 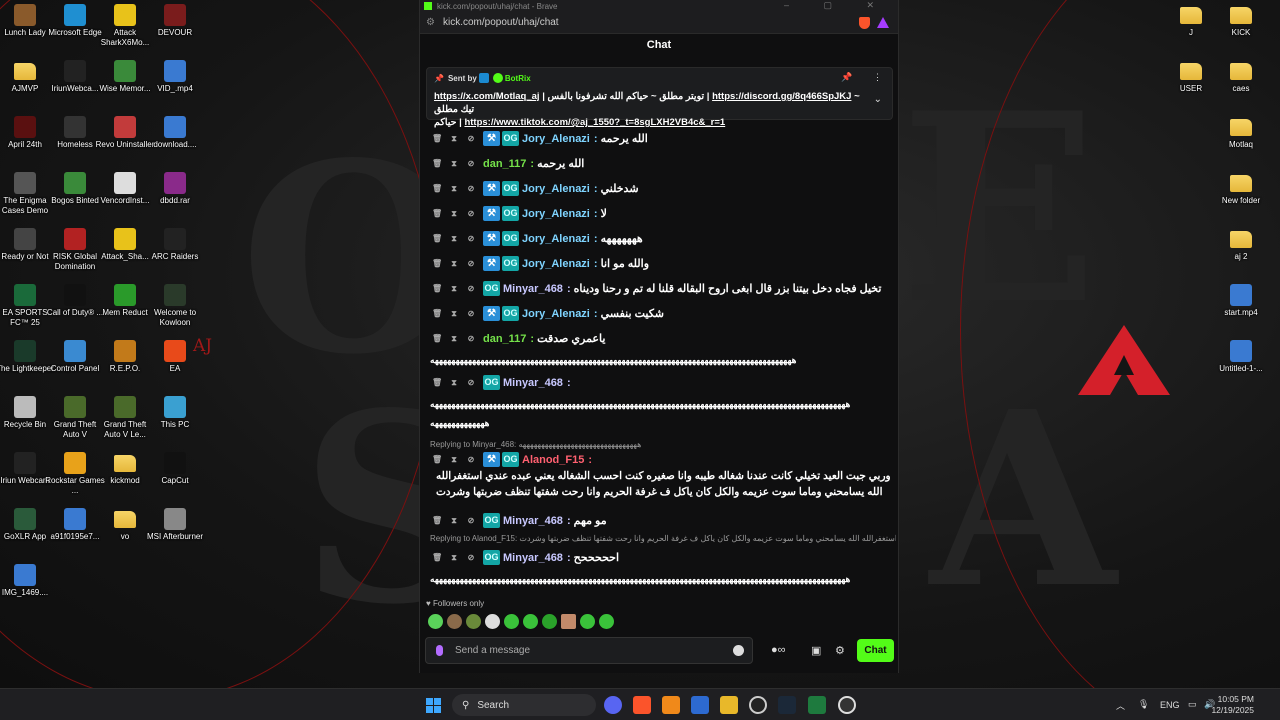 I want to click on mic-tray-icon: 🎙, so click(x=1143, y=704).